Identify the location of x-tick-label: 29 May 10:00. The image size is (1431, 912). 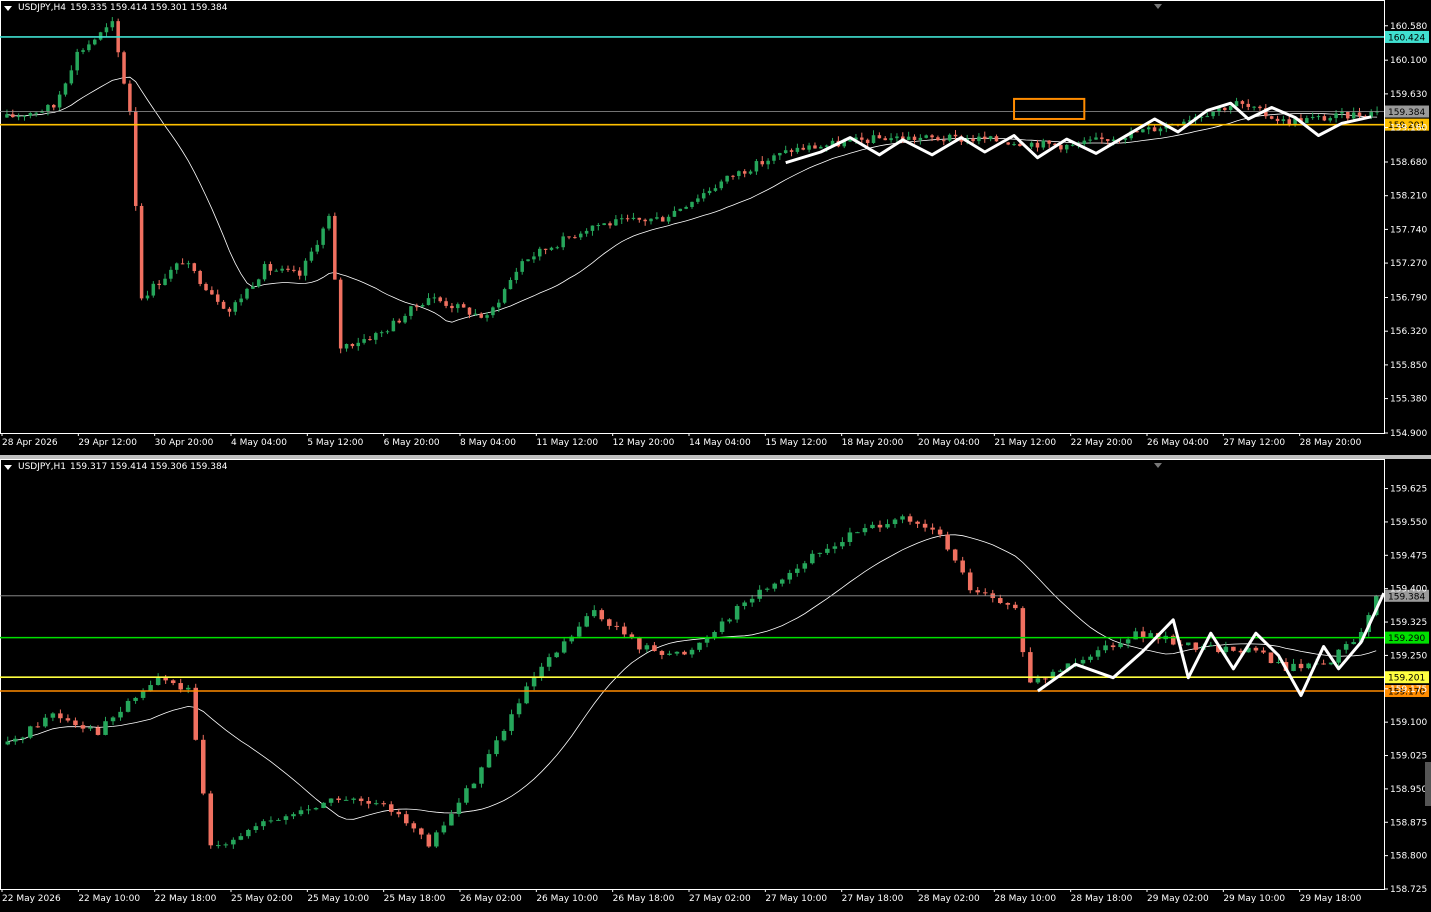
(1254, 899).